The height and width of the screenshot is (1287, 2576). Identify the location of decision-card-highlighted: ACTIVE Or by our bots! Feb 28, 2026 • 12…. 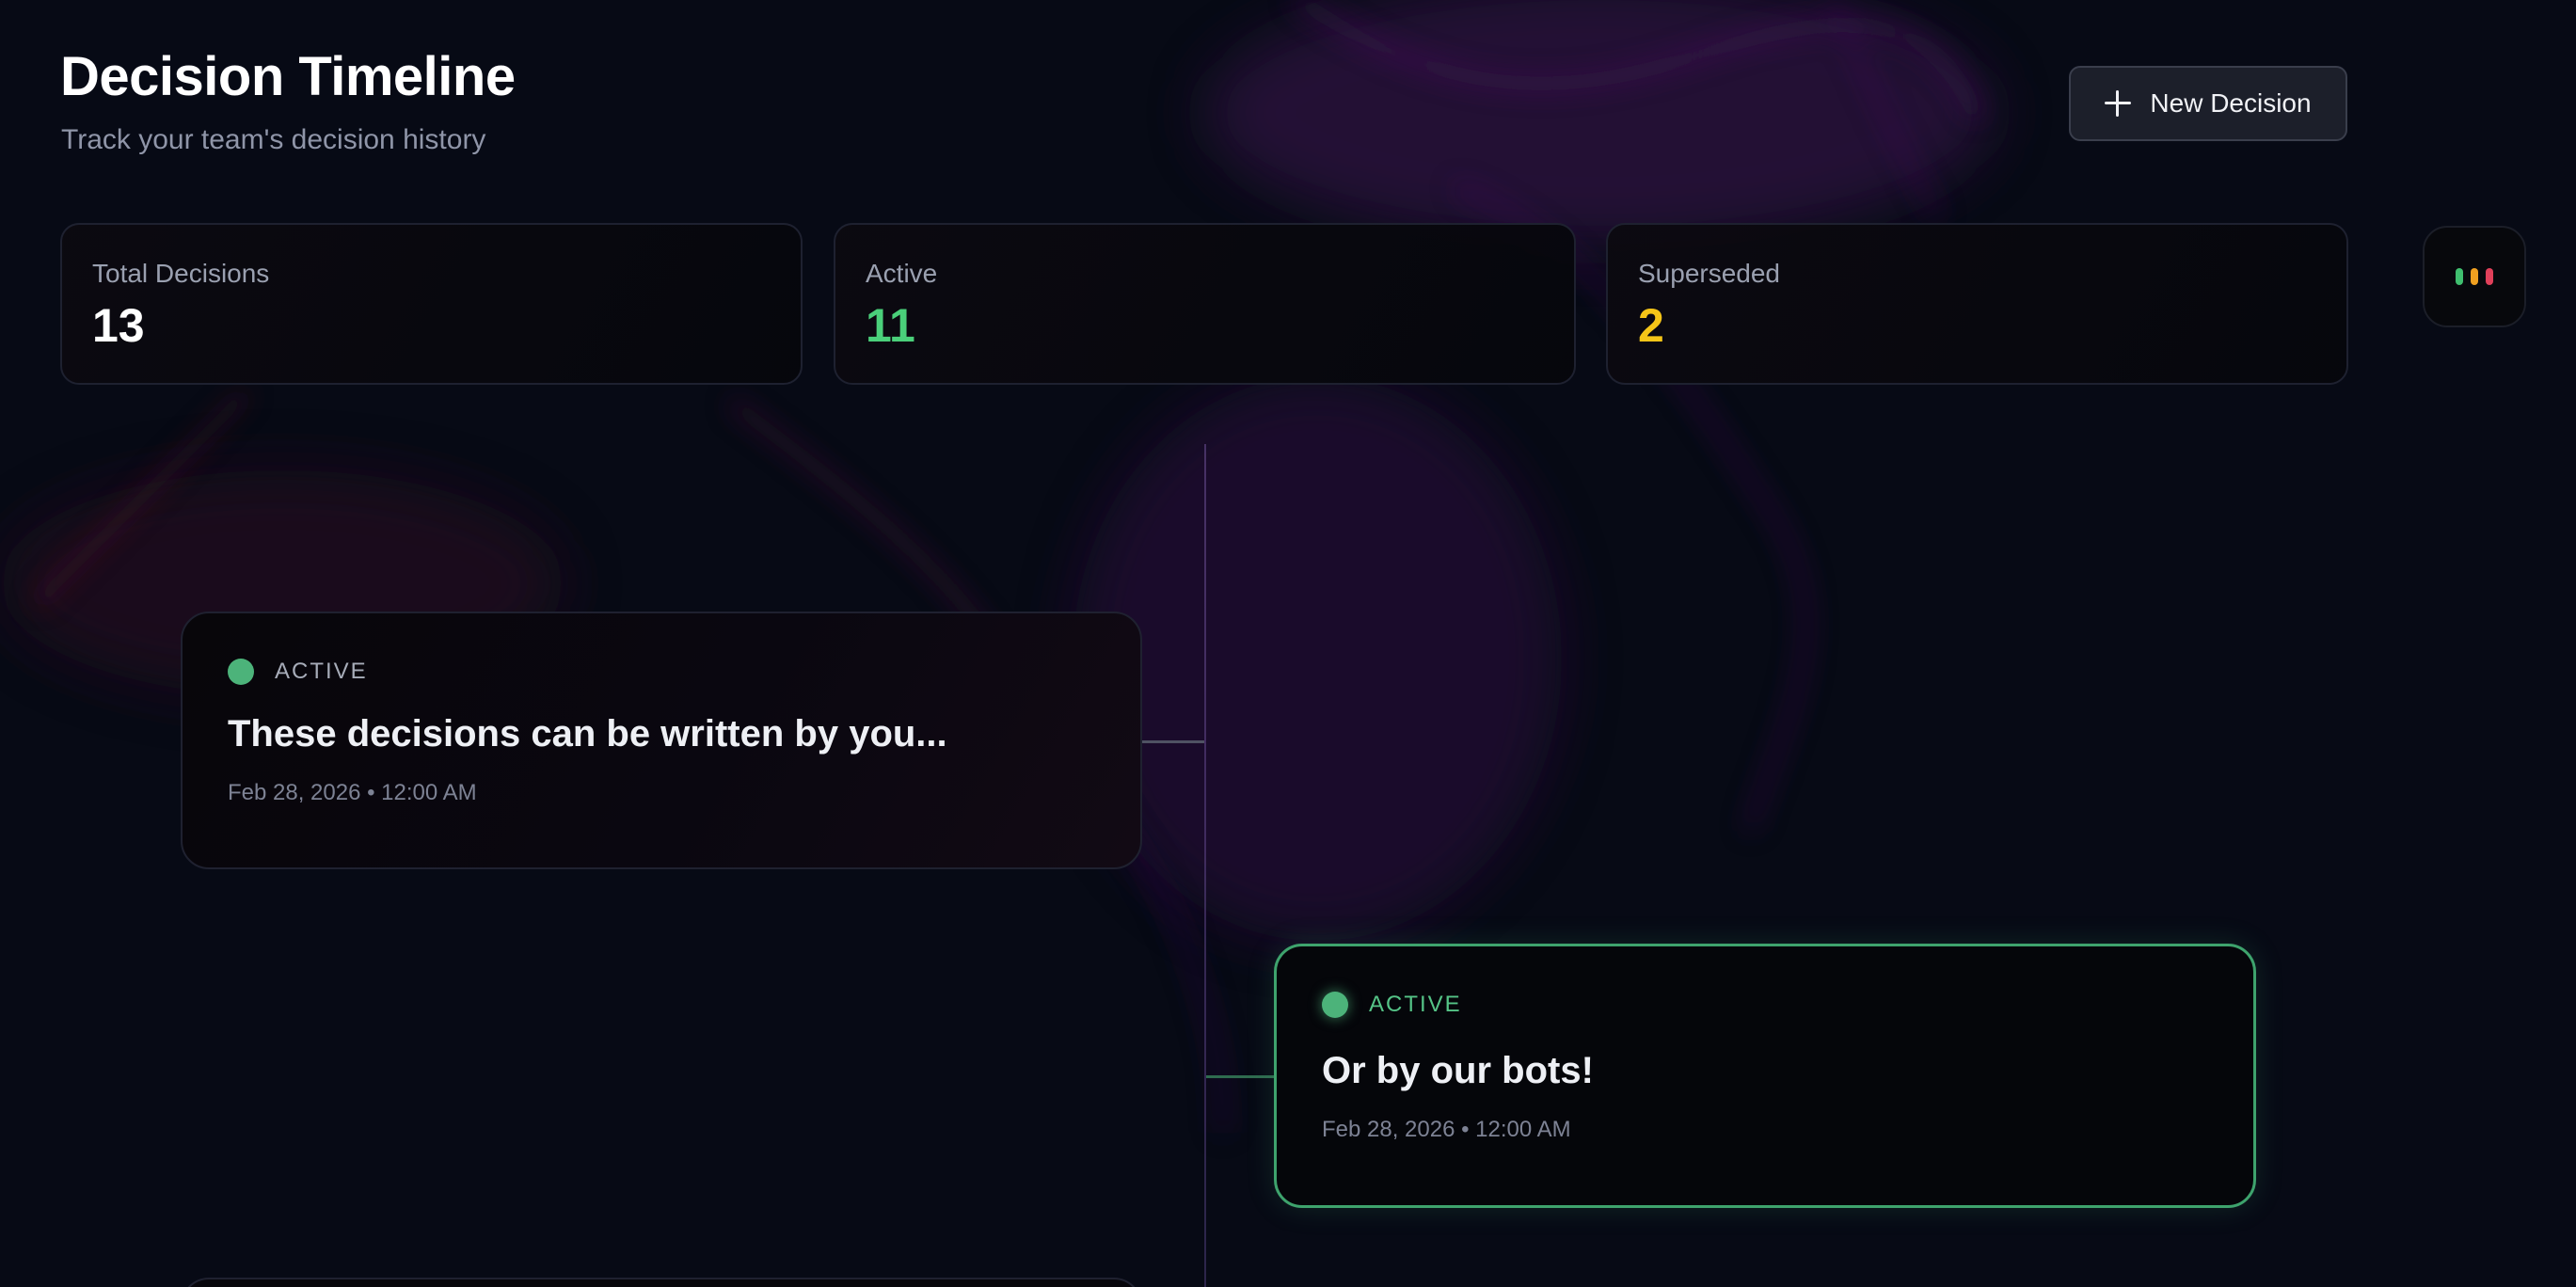
(1765, 1076).